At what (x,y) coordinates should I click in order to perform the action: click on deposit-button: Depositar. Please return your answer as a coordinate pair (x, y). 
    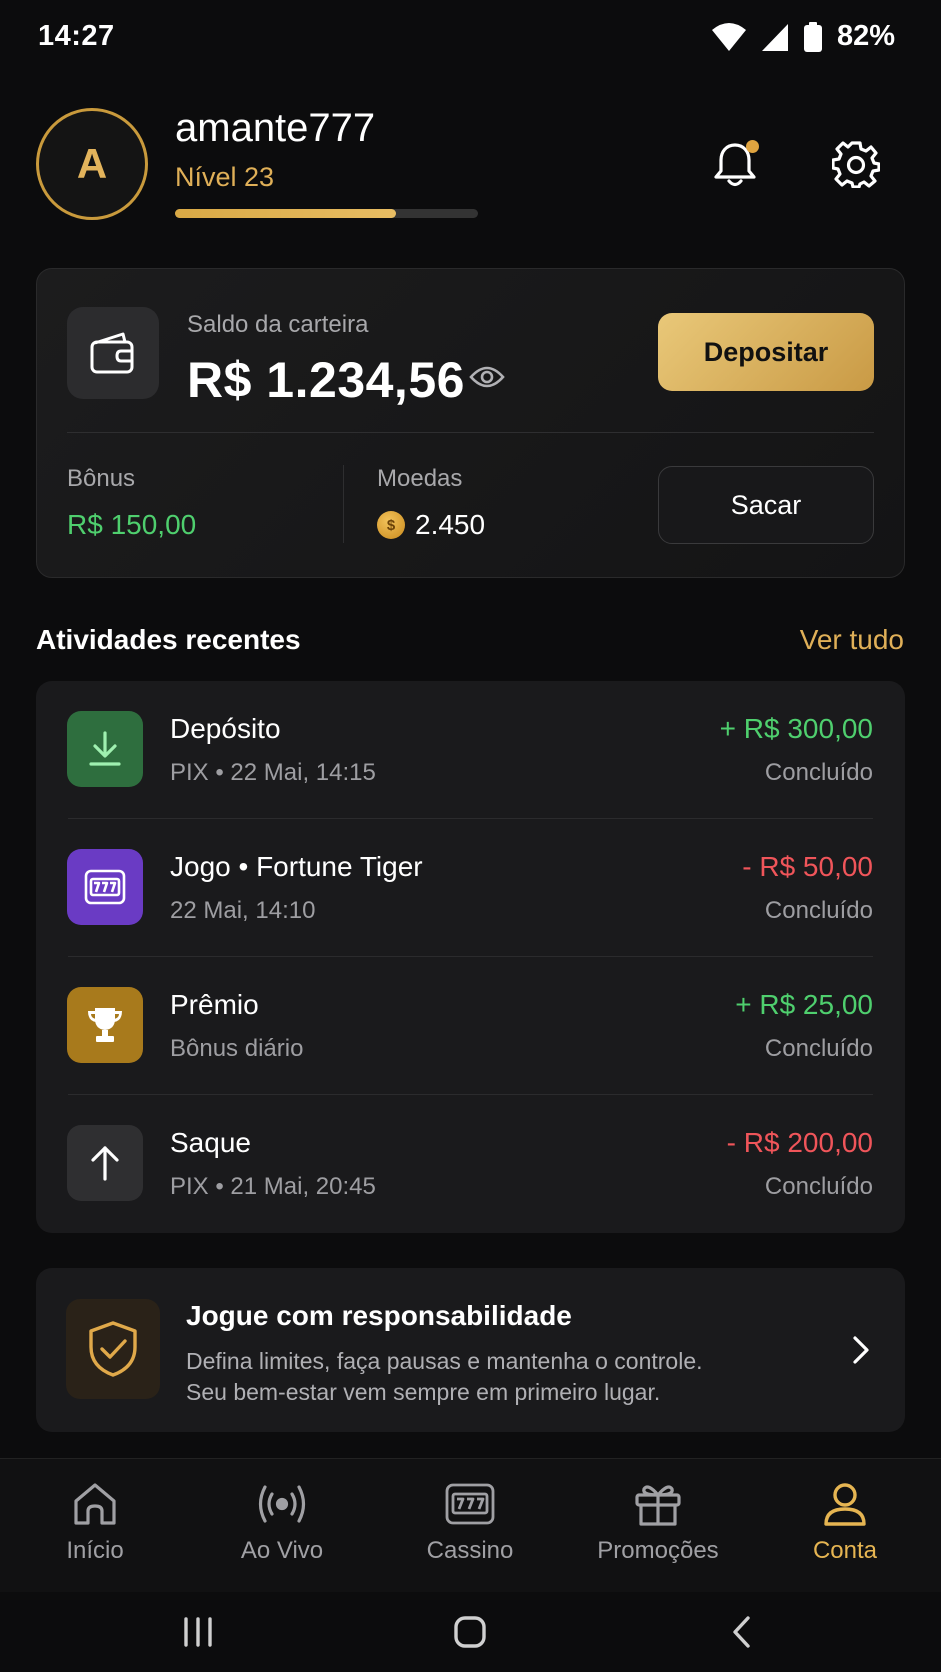
    Looking at the image, I should click on (766, 352).